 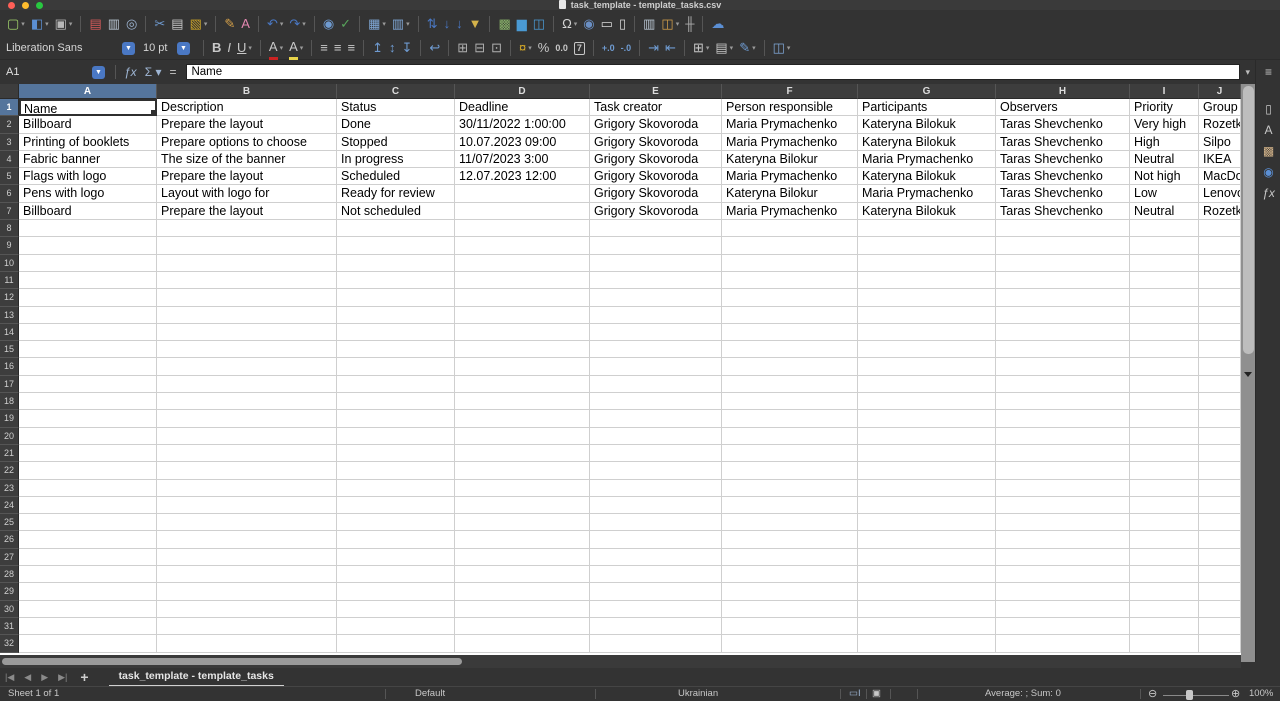 I want to click on align-center-icon: ≡, so click(x=338, y=48).